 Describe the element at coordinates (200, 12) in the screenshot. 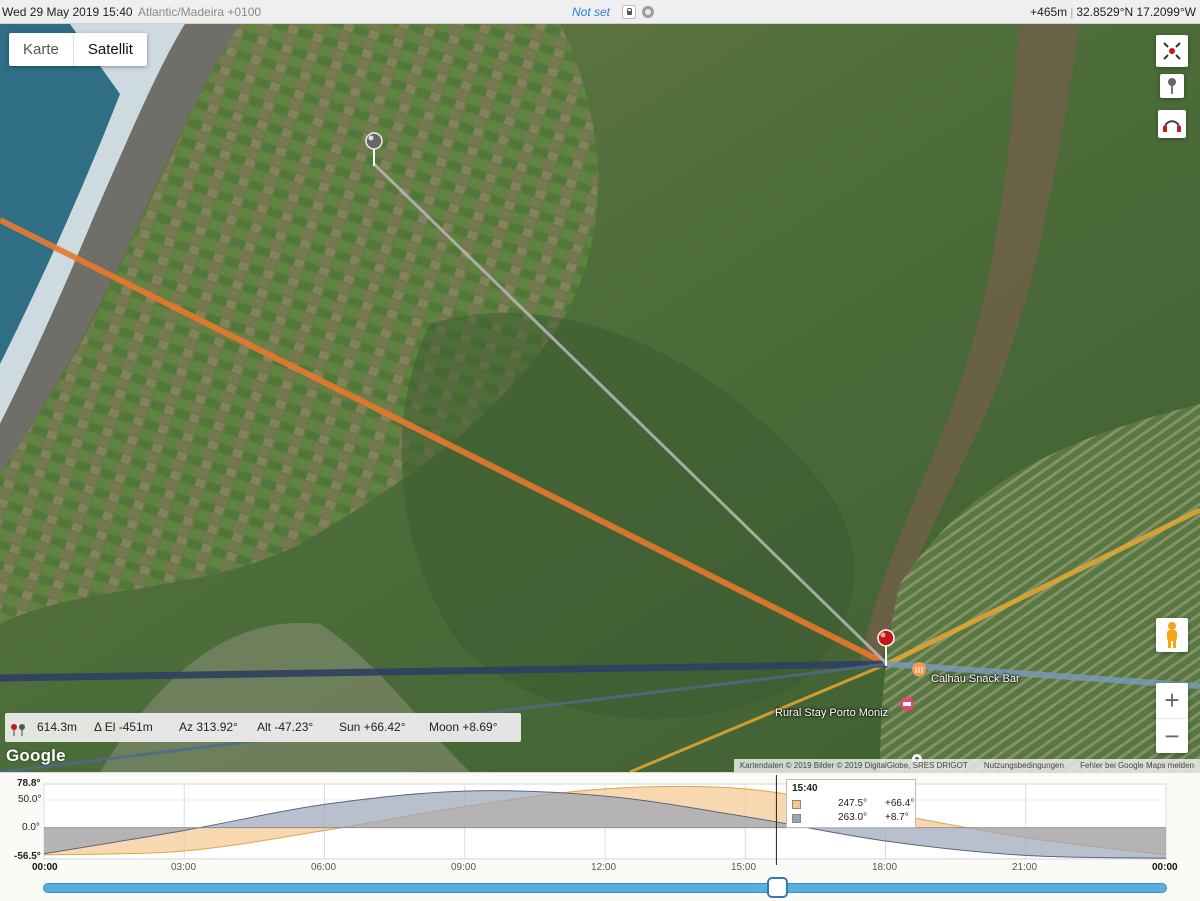

I see `timezone-label: Atlantic/Madeira +0100` at that location.